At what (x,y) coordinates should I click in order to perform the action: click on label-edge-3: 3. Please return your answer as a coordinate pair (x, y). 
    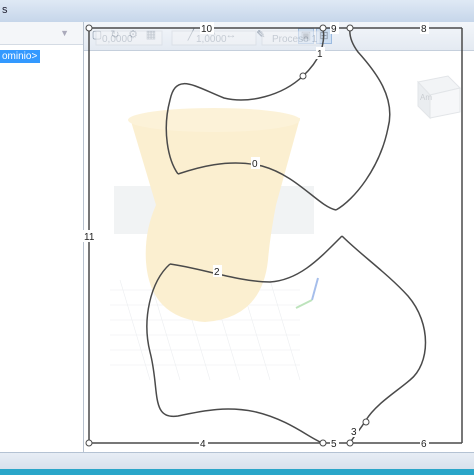
    Looking at the image, I should click on (354, 432).